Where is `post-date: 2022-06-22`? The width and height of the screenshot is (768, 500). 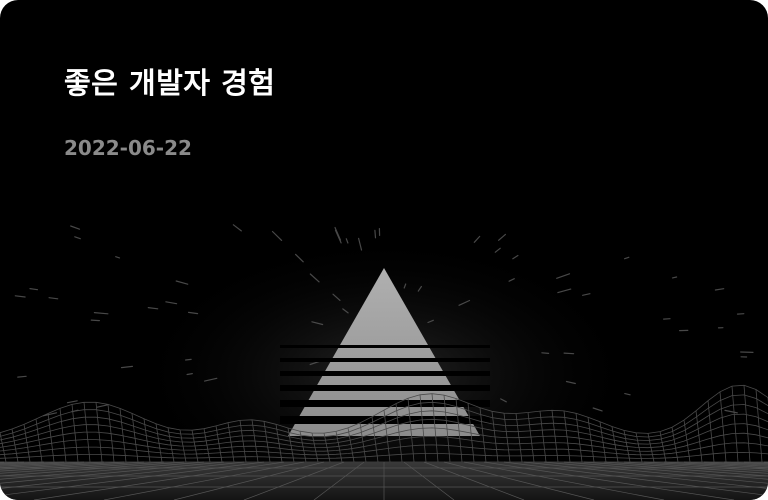
post-date: 2022-06-22 is located at coordinates (128, 148).